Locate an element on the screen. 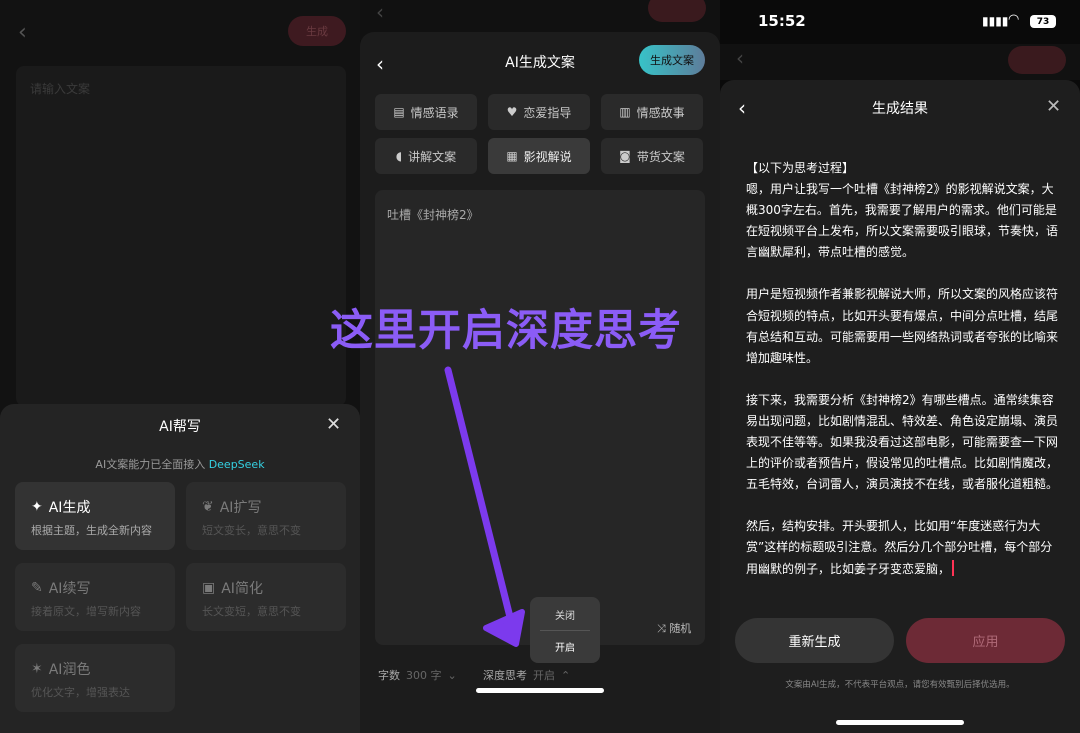 Image resolution: width=1080 pixels, height=733 pixels. tool-ai-generate: ✦AI生成 根据主题，生成全新内容 is located at coordinates (95, 516).